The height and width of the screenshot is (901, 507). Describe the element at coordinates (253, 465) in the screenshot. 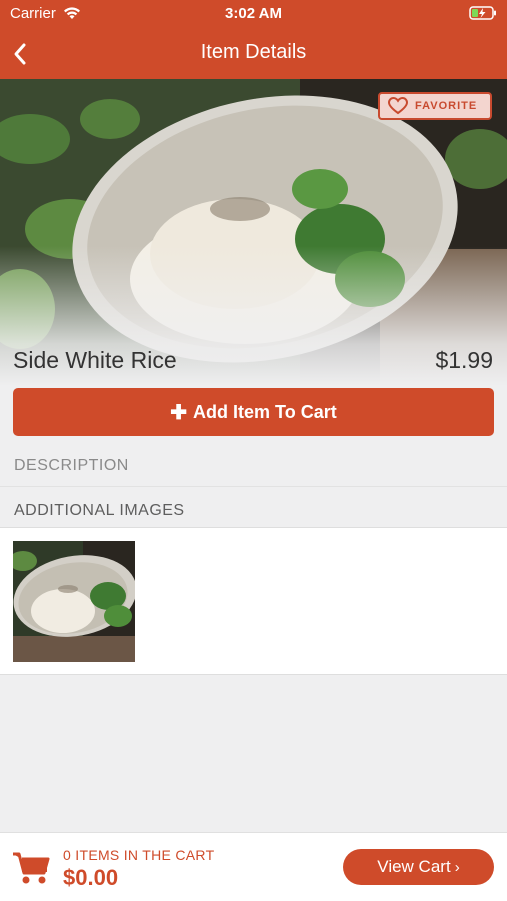

I see `description-section: DESCRIPTION` at that location.